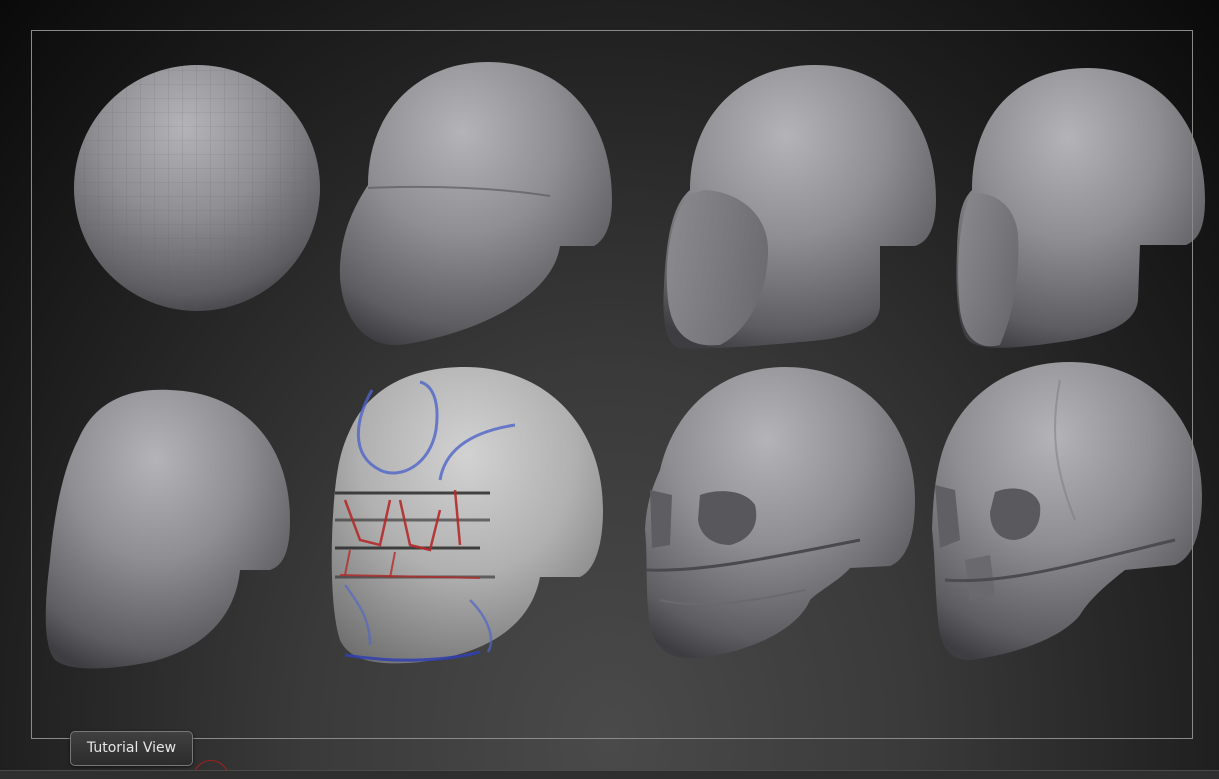  What do you see at coordinates (1067, 511) in the screenshot?
I see `detailed-skull-stage` at bounding box center [1067, 511].